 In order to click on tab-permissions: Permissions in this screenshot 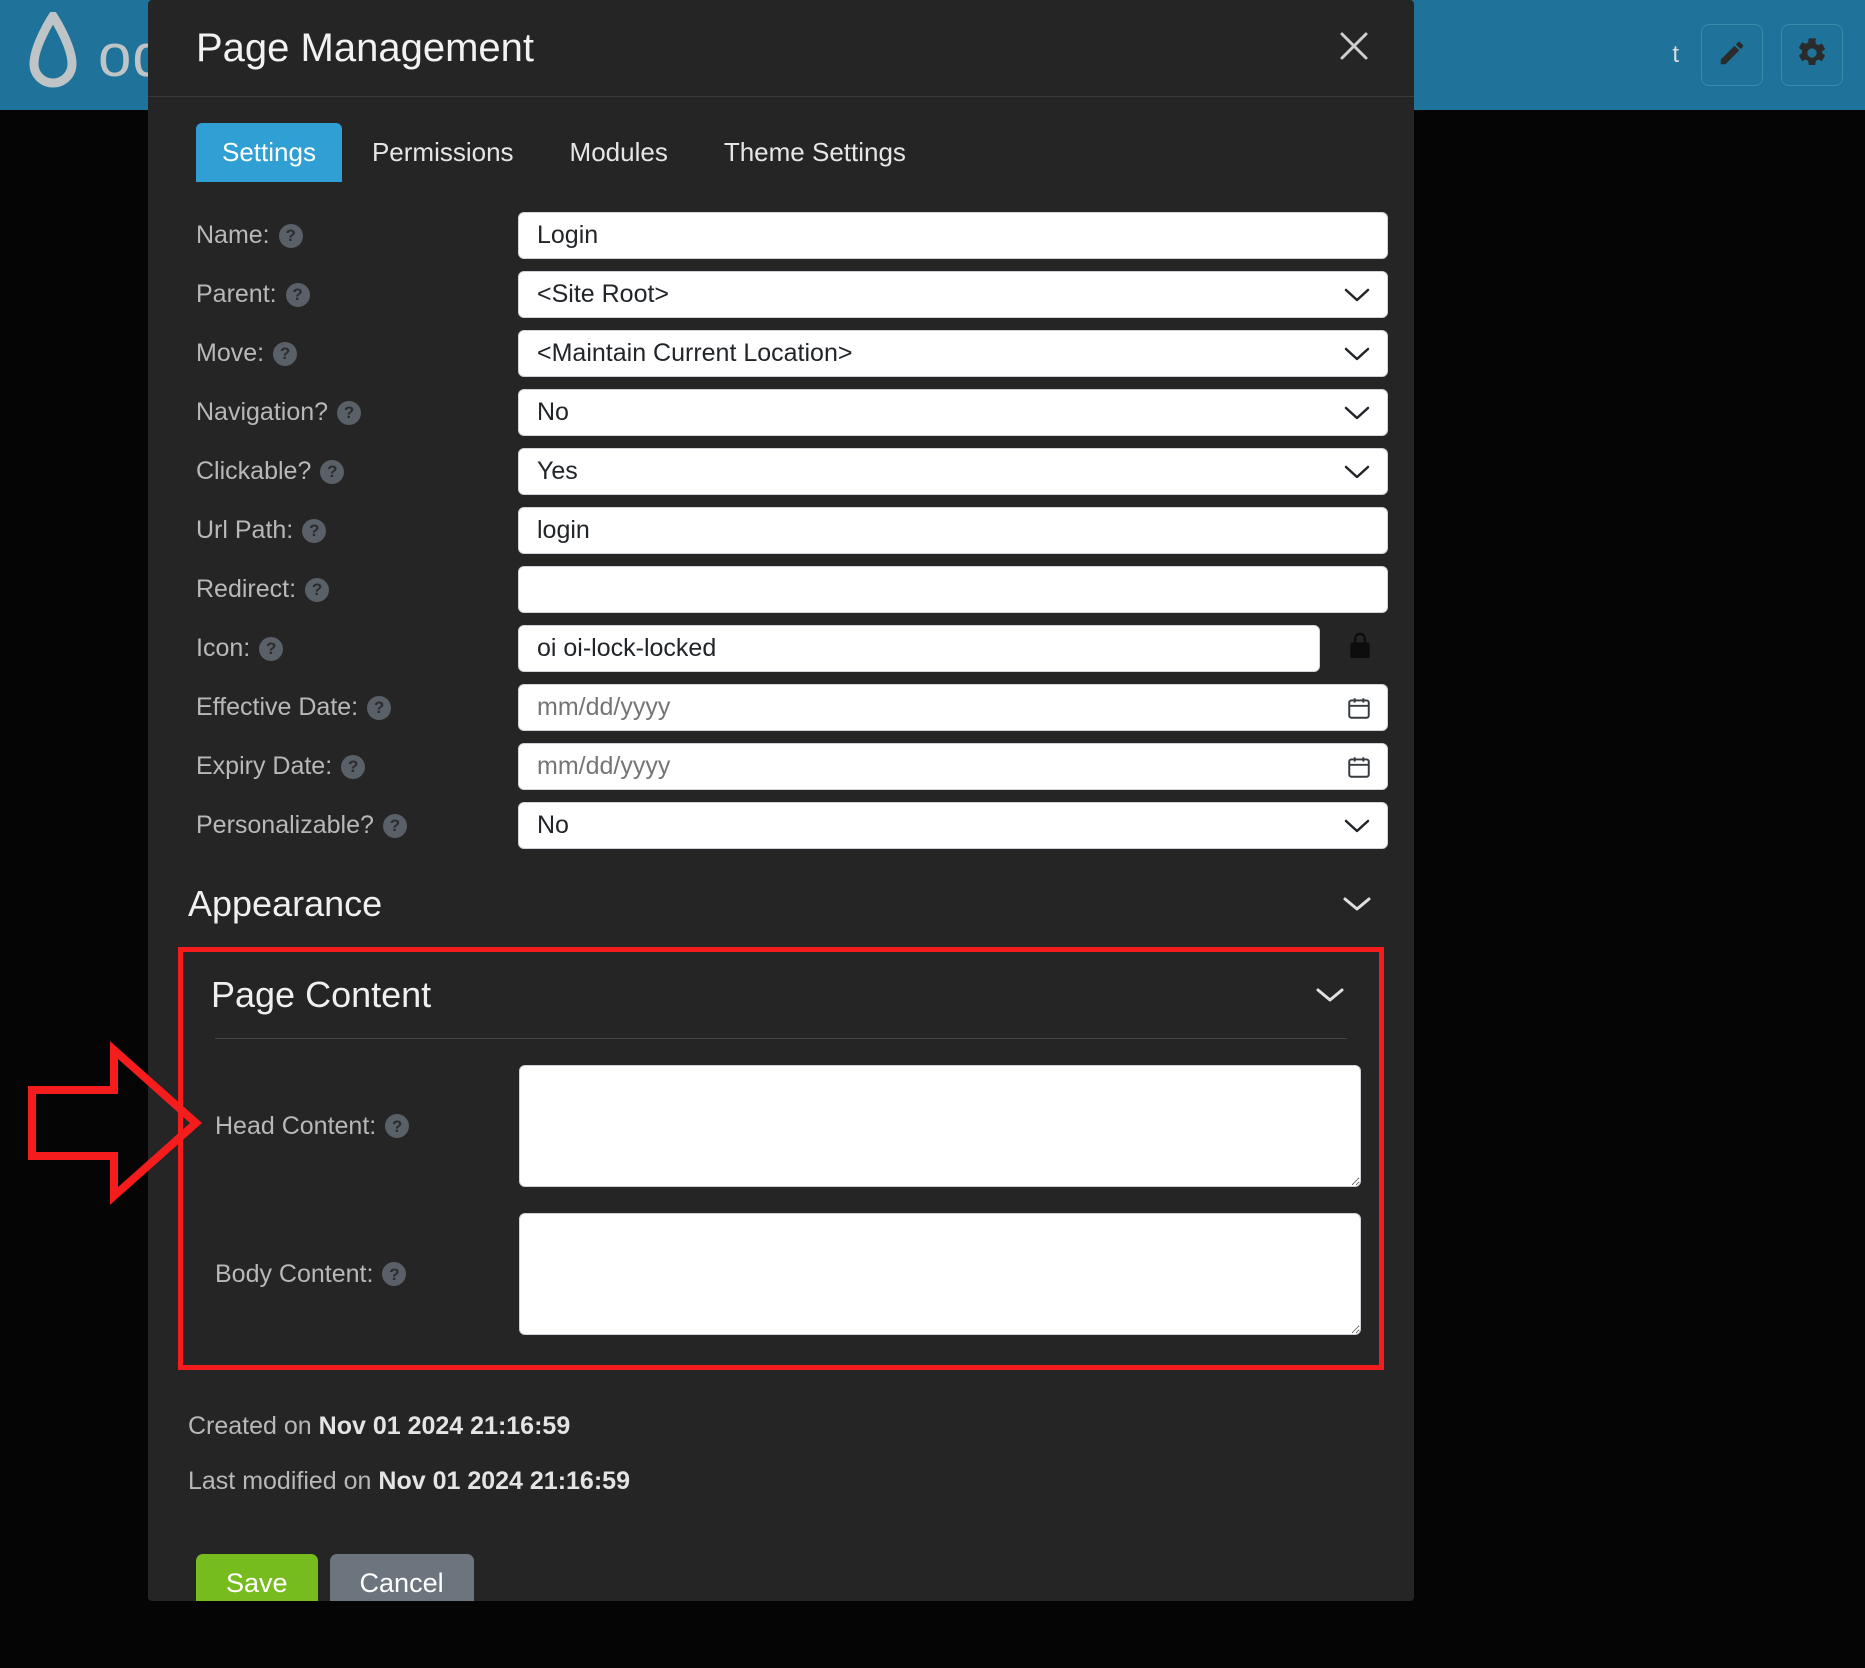, I will do `click(443, 152)`.